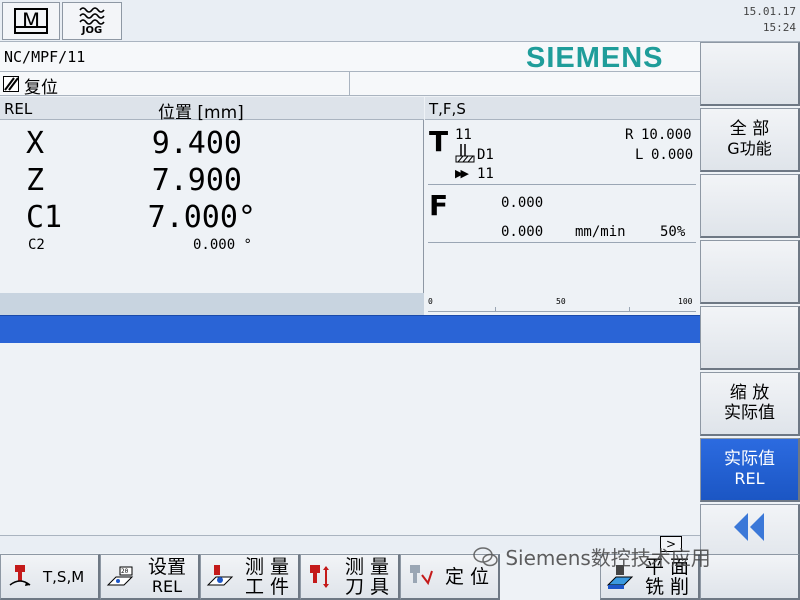 The width and height of the screenshot is (800, 600). I want to click on machine-icon: M, so click(31, 21).